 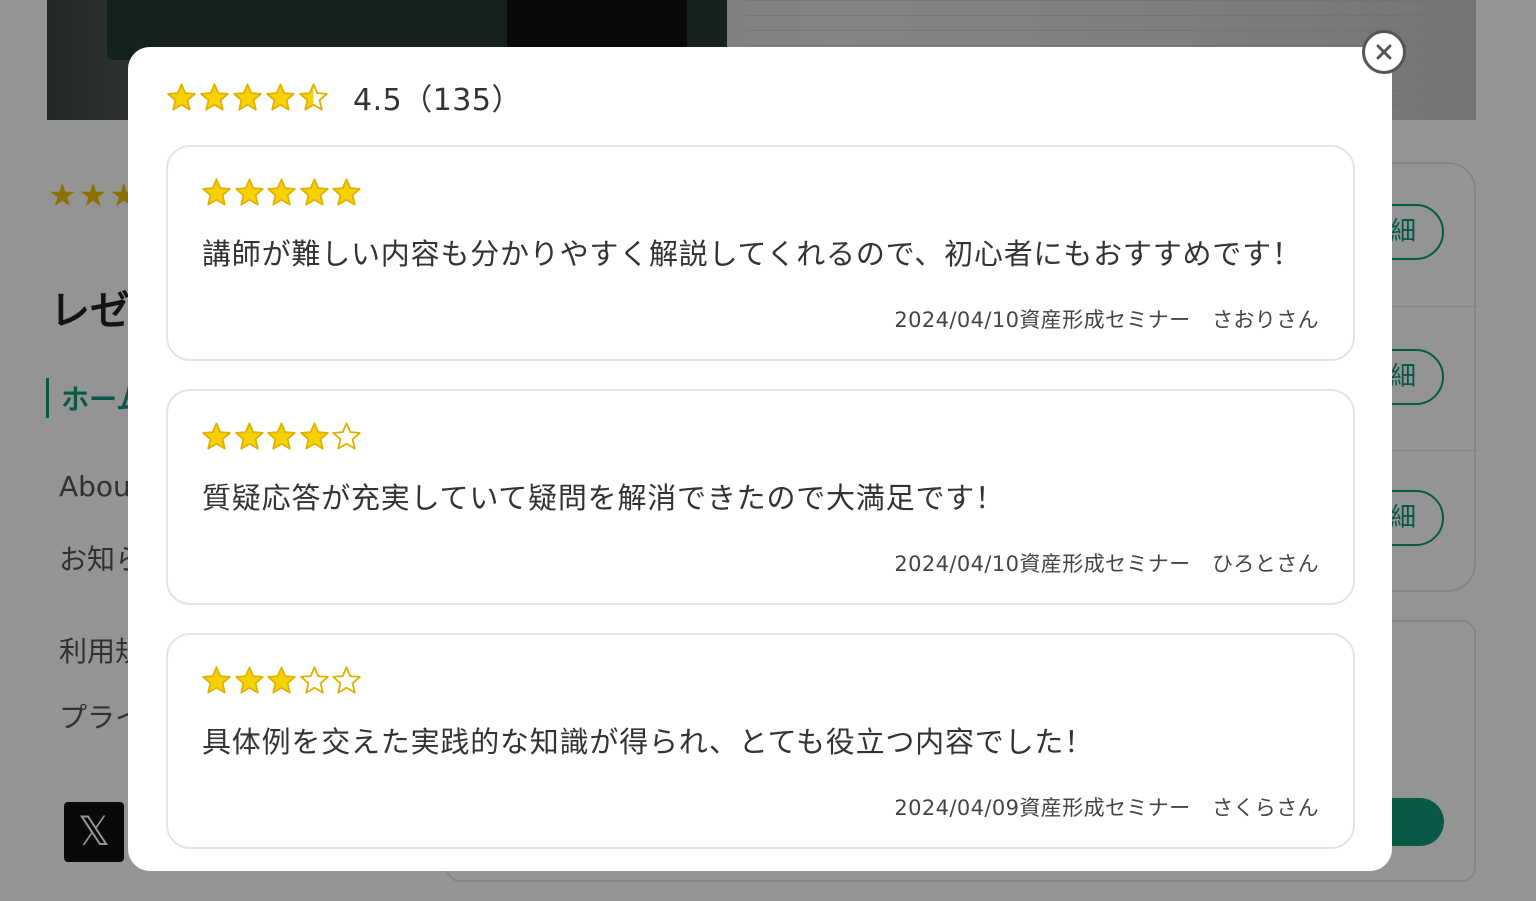 What do you see at coordinates (1106, 320) in the screenshot?
I see `review-meta: 2024/04/10資産形成セミナー さおりさん` at bounding box center [1106, 320].